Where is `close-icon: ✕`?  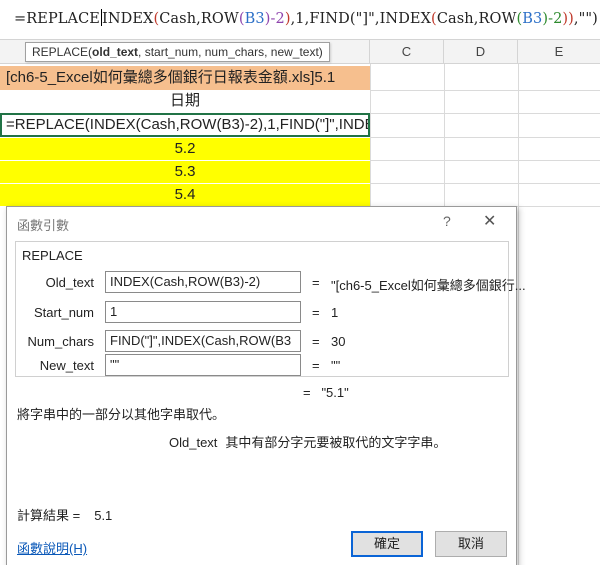
close-icon: ✕ is located at coordinates (489, 221).